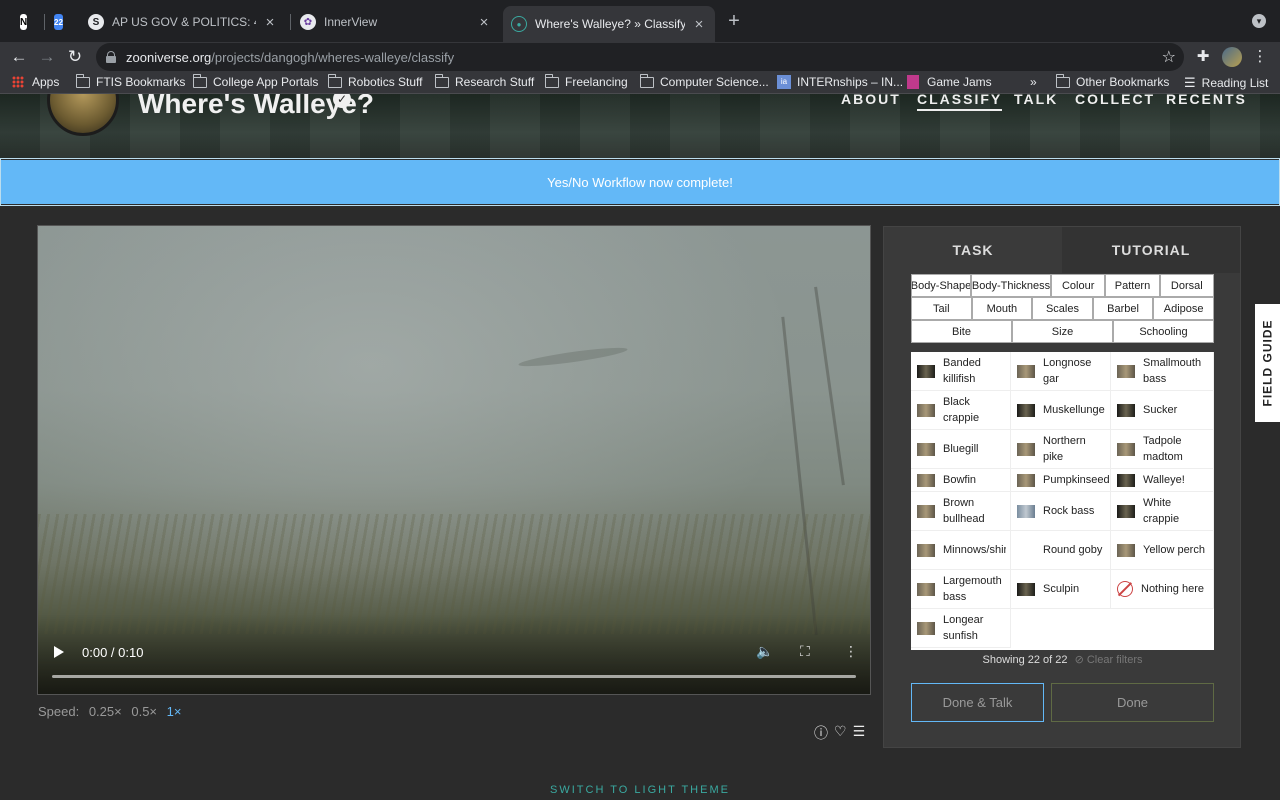  I want to click on species-item: Yellow perch, so click(1162, 550).